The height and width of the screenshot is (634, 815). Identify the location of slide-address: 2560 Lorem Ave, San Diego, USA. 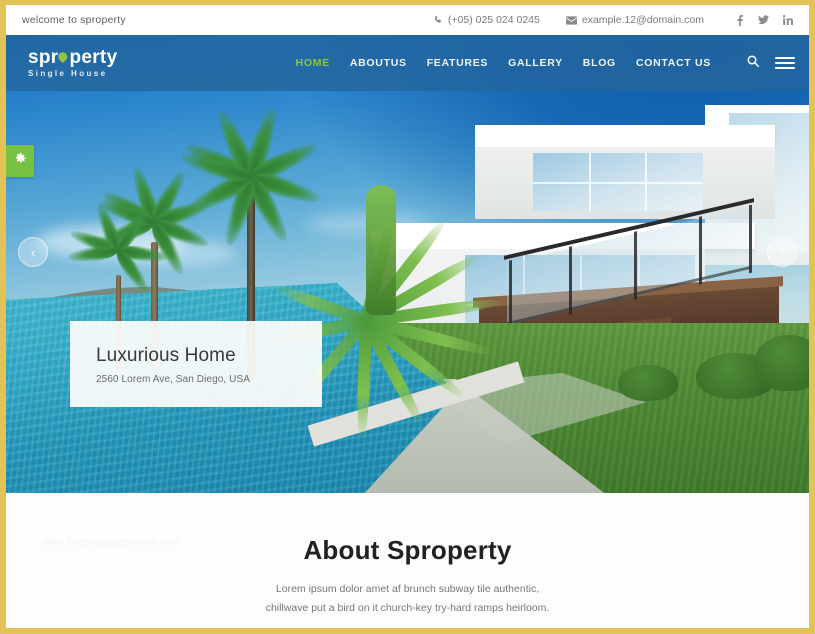
(173, 379).